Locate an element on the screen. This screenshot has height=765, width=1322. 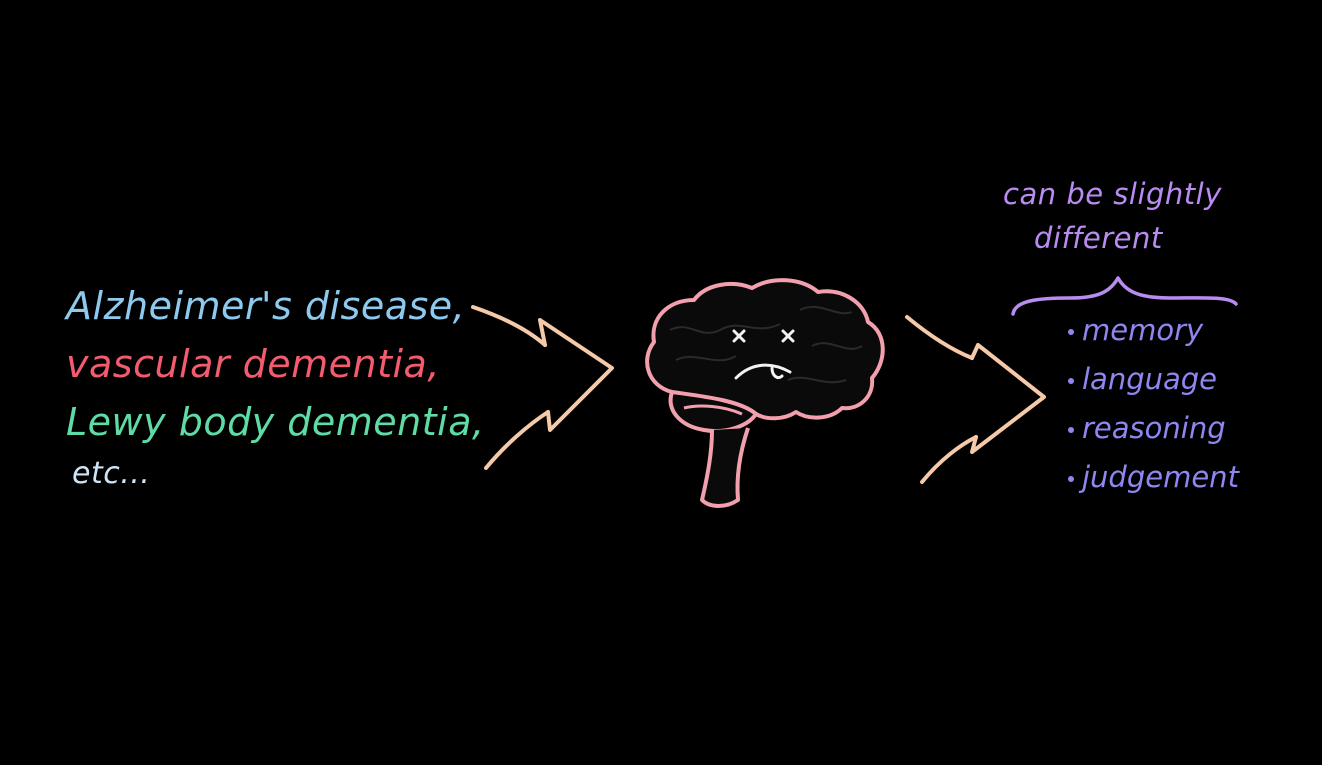
converging-arrow-icon is located at coordinates (542, 387).